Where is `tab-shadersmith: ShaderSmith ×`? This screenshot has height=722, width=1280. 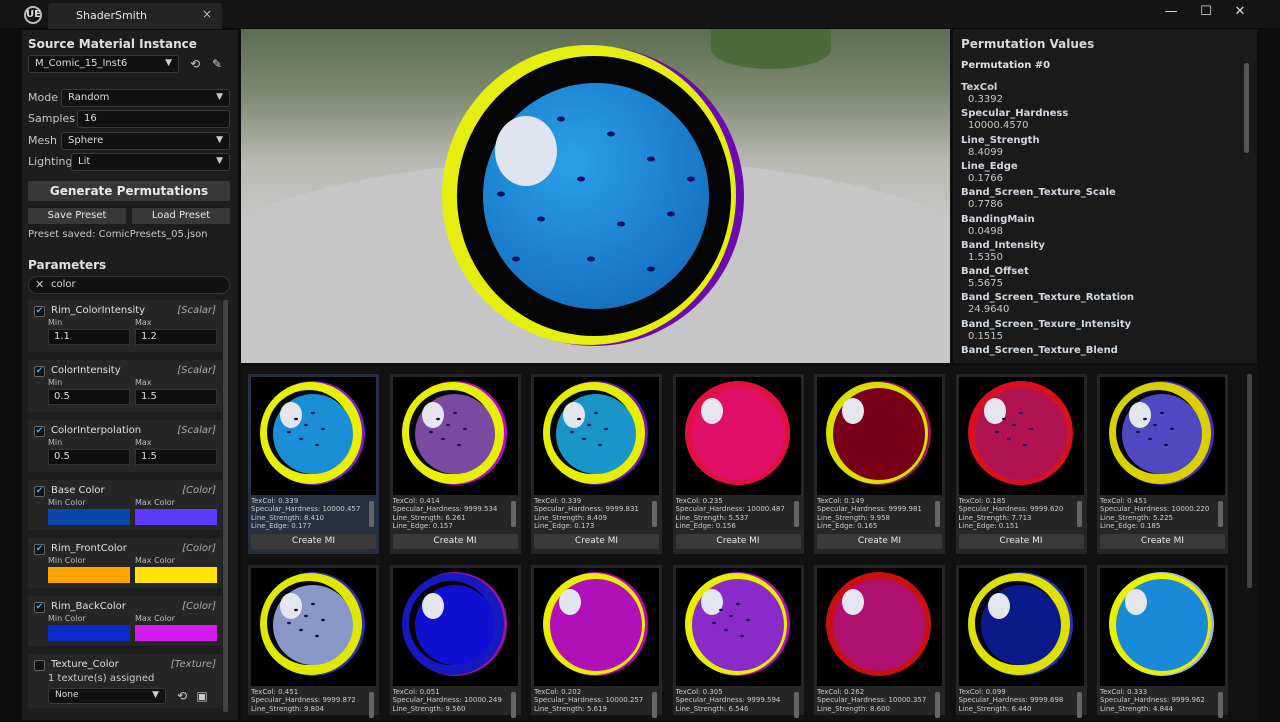 tab-shadersmith: ShaderSmith × is located at coordinates (135, 16).